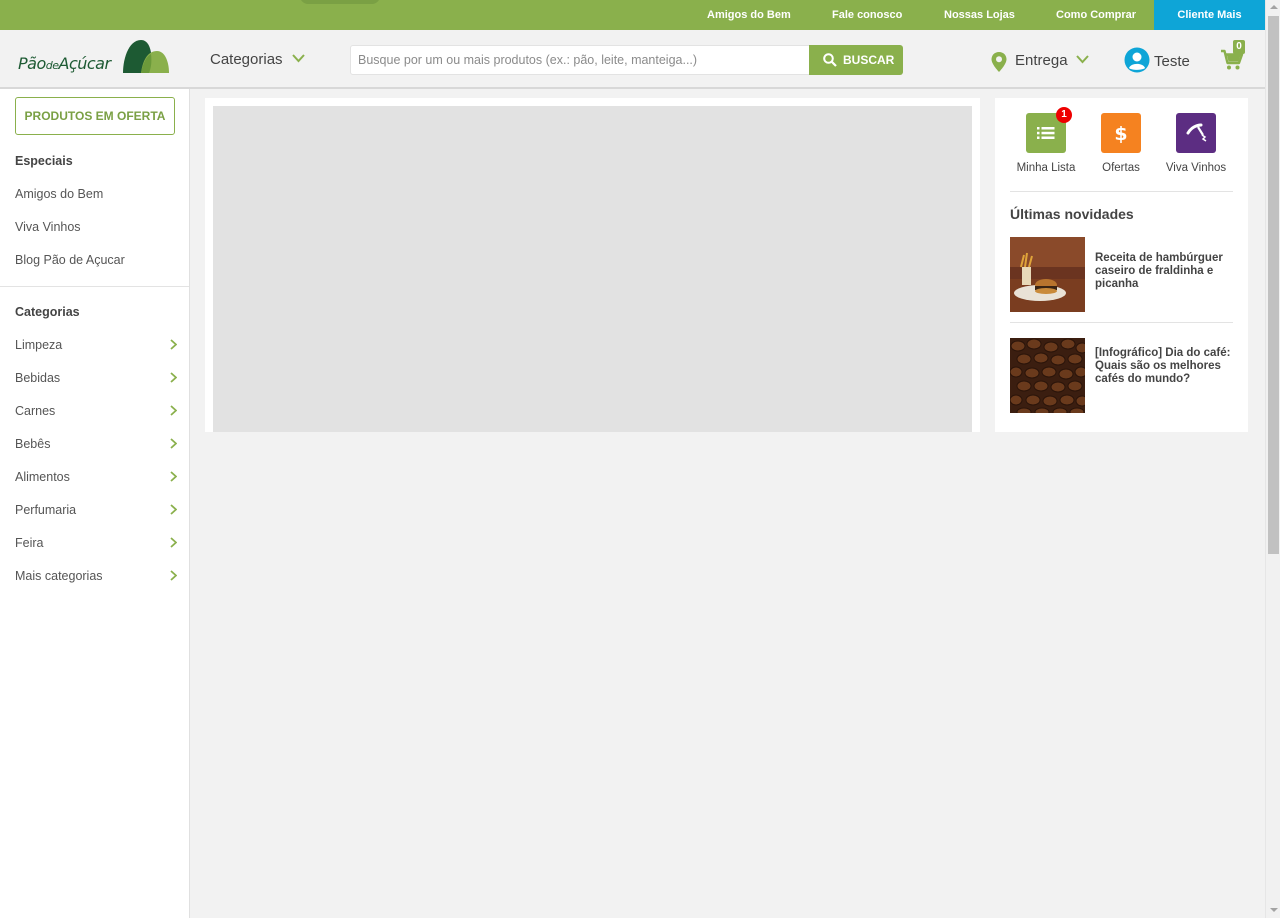  I want to click on quick-link-viva-vinhos: Viva Vinhos, so click(1196, 143).